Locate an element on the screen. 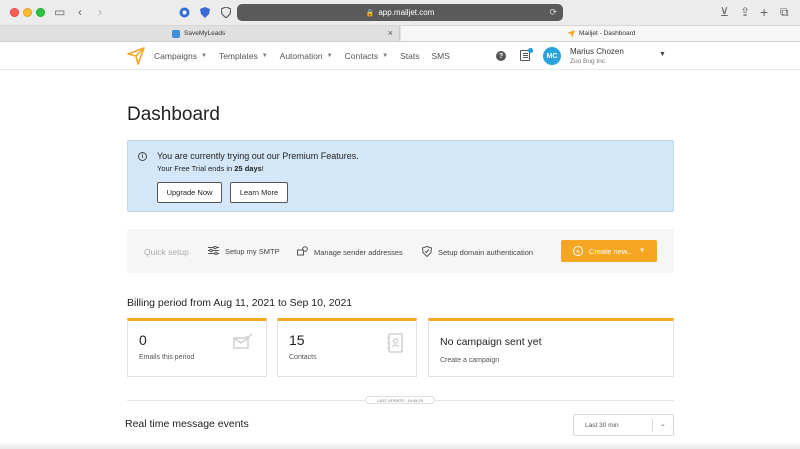  realtime-events-title: Real time message events is located at coordinates (187, 424).